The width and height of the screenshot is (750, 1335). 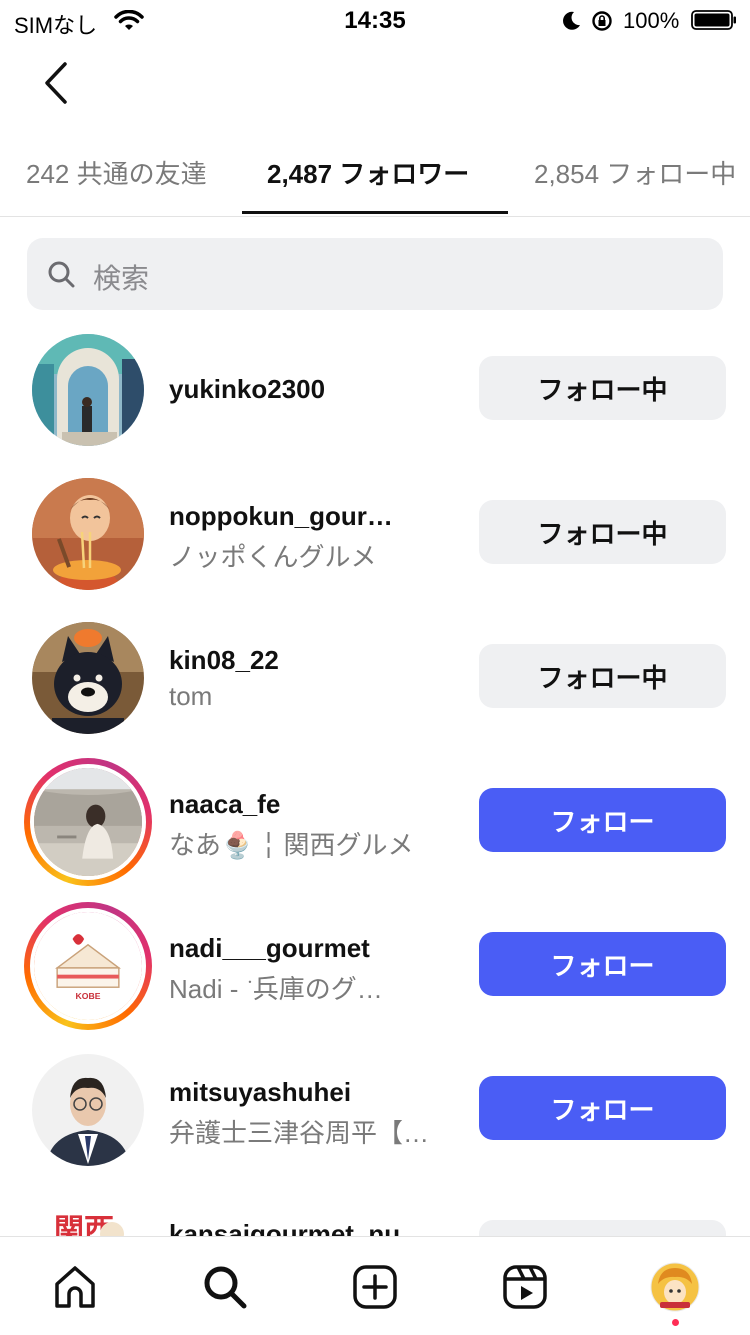 I want to click on create-tab, so click(x=375, y=1287).